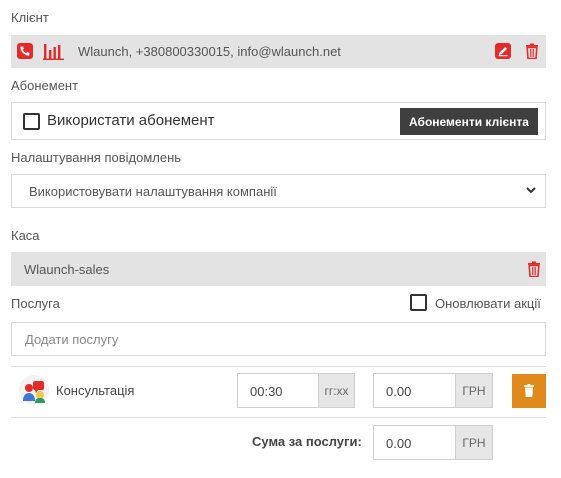  What do you see at coordinates (473, 442) in the screenshot?
I see `total-currency: ГРН` at bounding box center [473, 442].